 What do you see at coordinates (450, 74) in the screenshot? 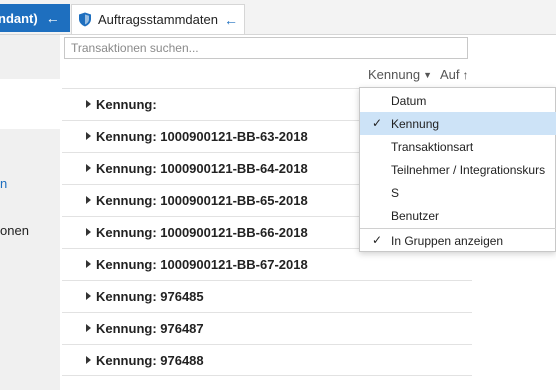
I see `sort-direction-button: Auf` at bounding box center [450, 74].